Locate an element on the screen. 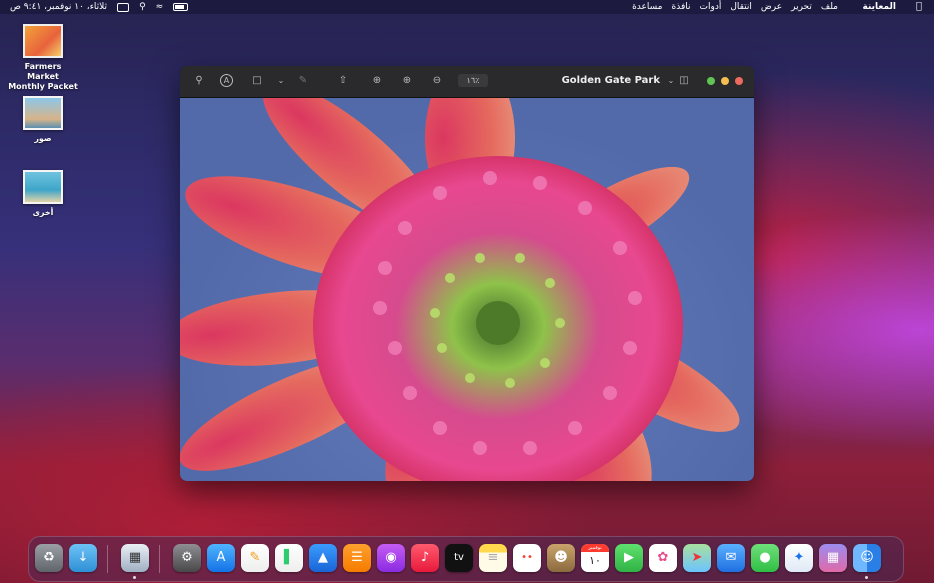 Image resolution: width=934 pixels, height=583 pixels. menu-edit: تحرير is located at coordinates (801, 7).